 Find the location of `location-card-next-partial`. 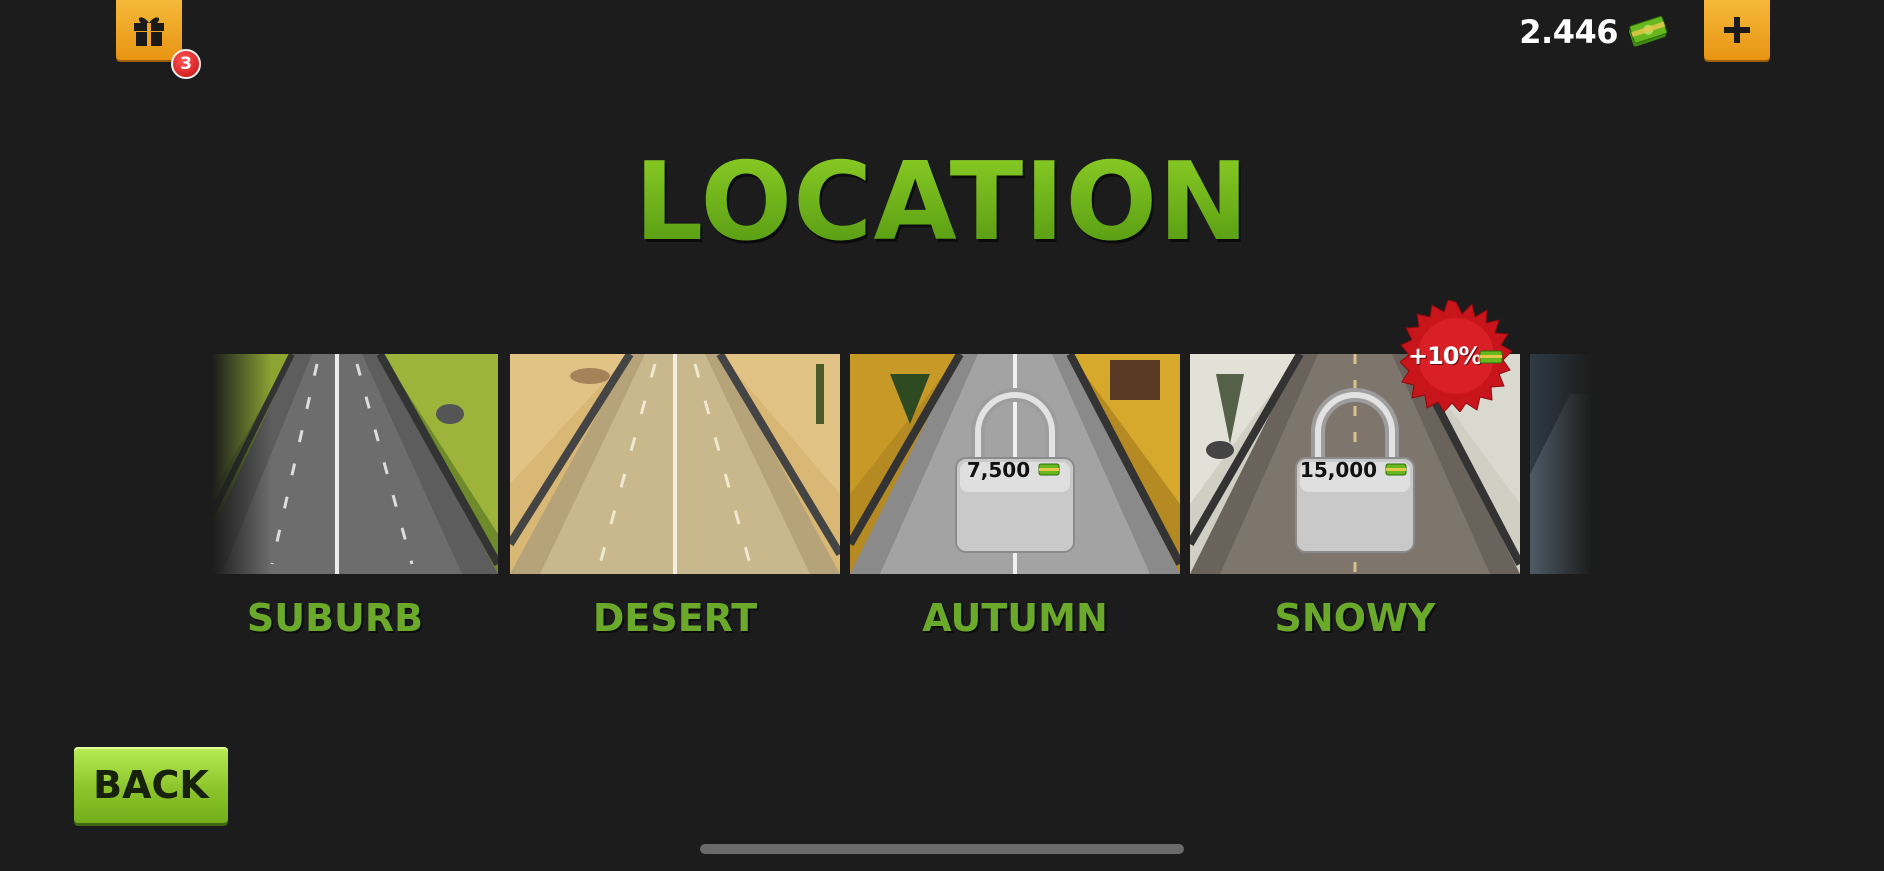

location-card-next-partial is located at coordinates (1561, 464).